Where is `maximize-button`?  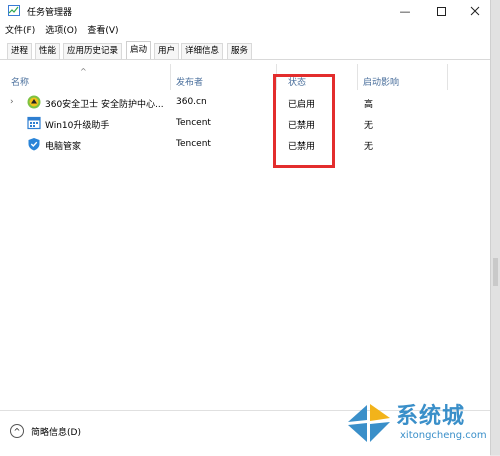 maximize-button is located at coordinates (441, 11).